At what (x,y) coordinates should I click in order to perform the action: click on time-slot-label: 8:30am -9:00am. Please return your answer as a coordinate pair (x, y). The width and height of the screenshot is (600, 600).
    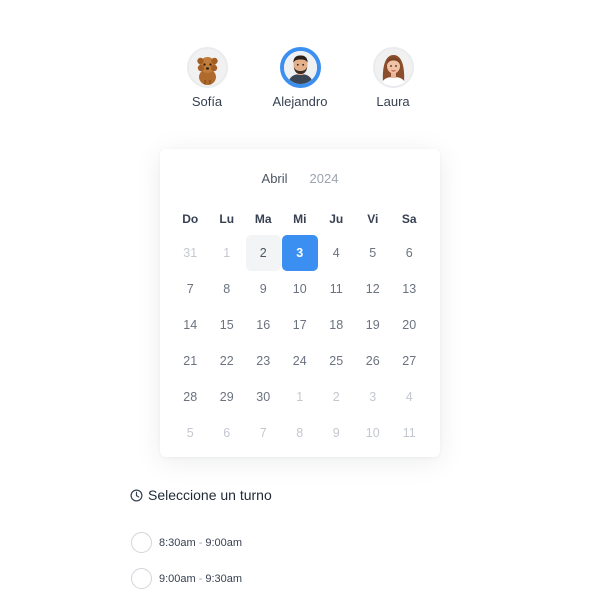
    Looking at the image, I should click on (200, 543).